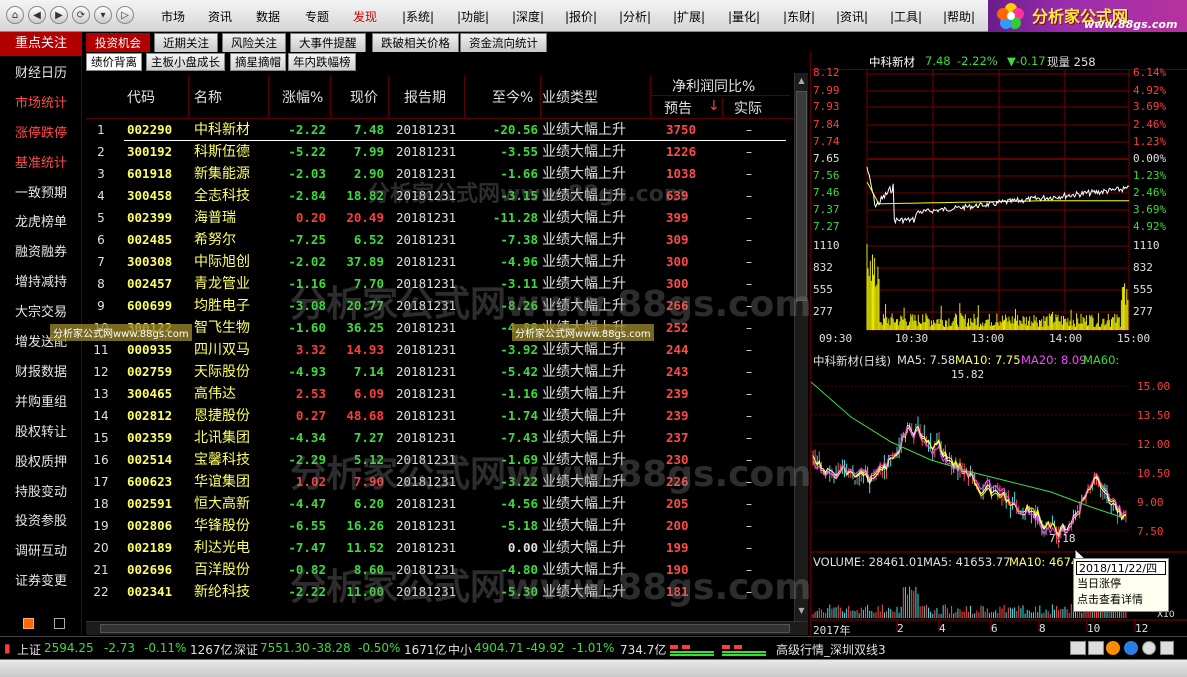 The height and width of the screenshot is (677, 1187). Describe the element at coordinates (254, 42) in the screenshot. I see `tab-main-2: 风险关注` at that location.